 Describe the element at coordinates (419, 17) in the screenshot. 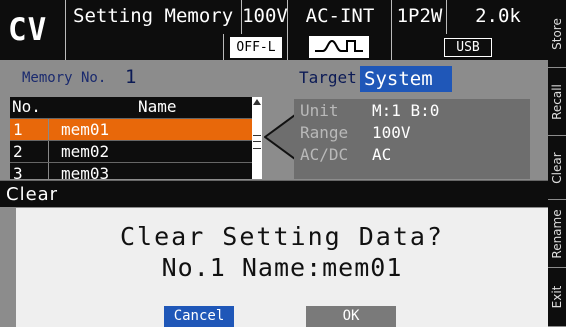

I see `wiring-indicator: 1P2W` at that location.